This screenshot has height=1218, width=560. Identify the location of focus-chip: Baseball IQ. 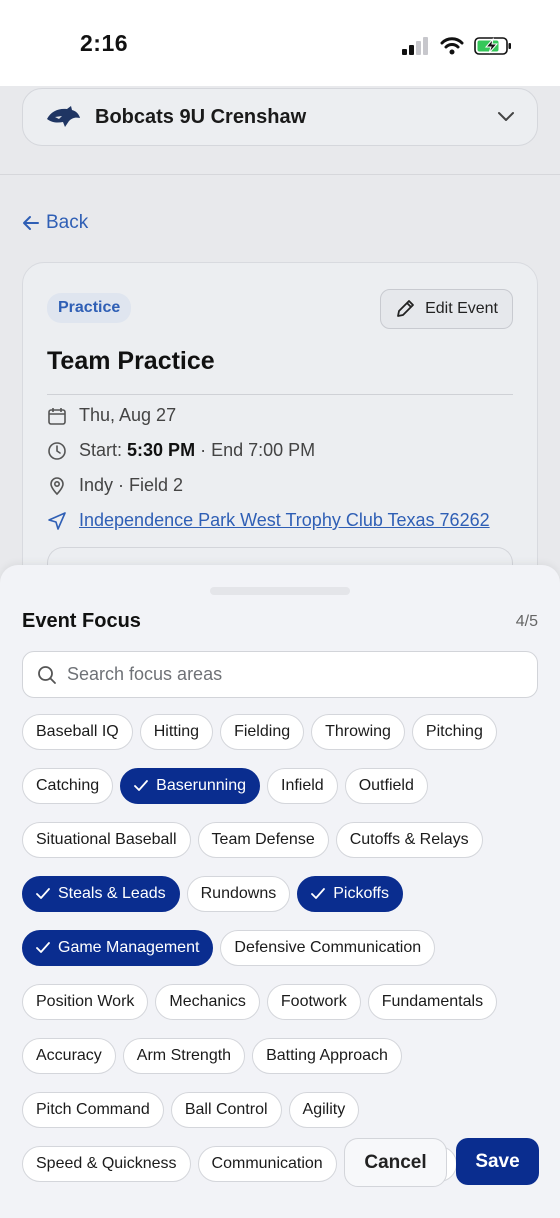
(77, 732).